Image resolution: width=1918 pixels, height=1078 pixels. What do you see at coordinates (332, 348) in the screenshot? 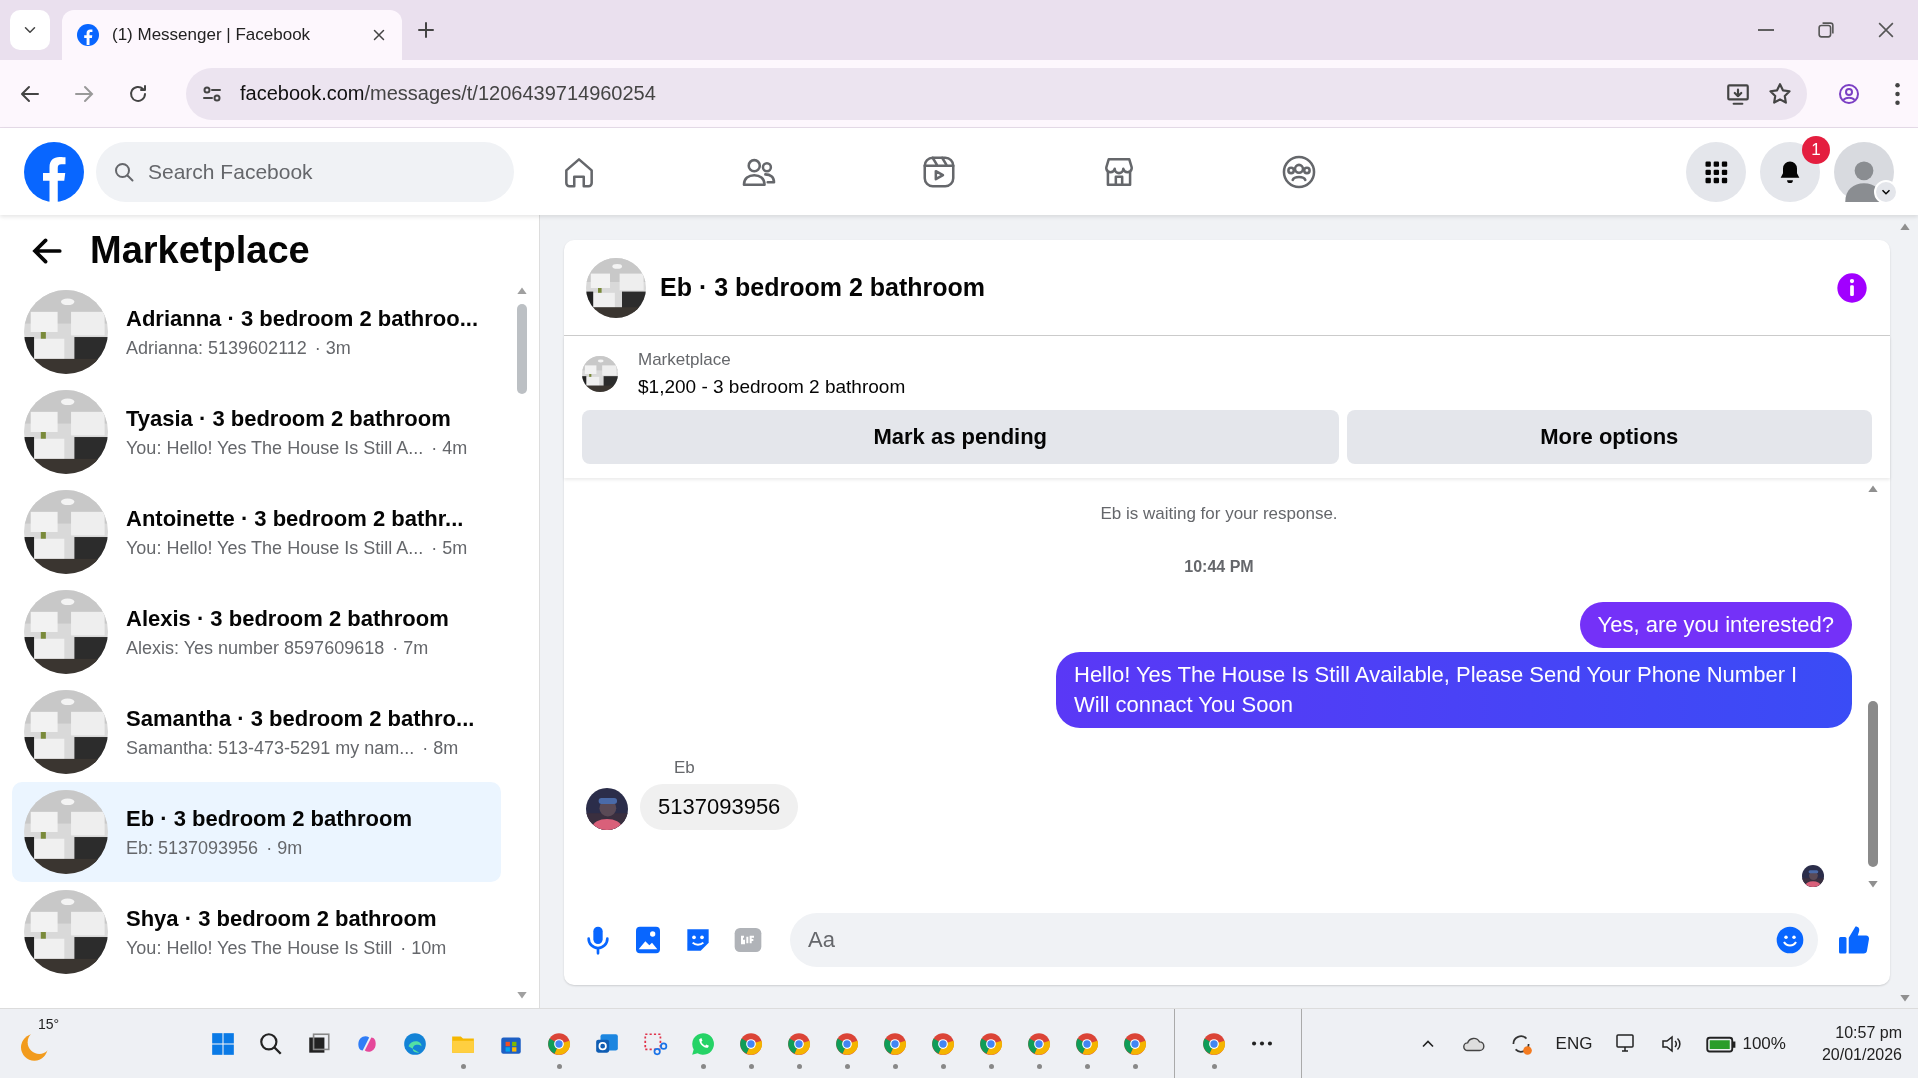
I see `message-time: · 3m` at bounding box center [332, 348].